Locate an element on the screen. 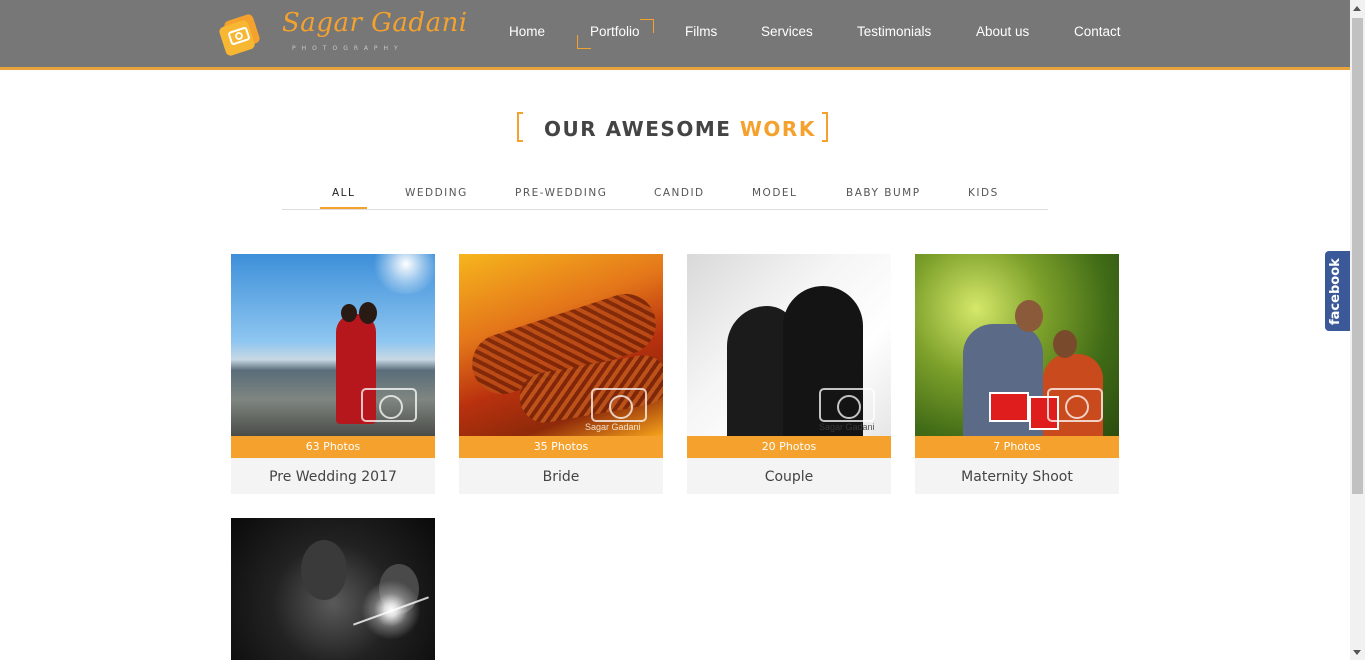  album-card-bride: Sagar Gadani 35 Photos Bride is located at coordinates (561, 374).